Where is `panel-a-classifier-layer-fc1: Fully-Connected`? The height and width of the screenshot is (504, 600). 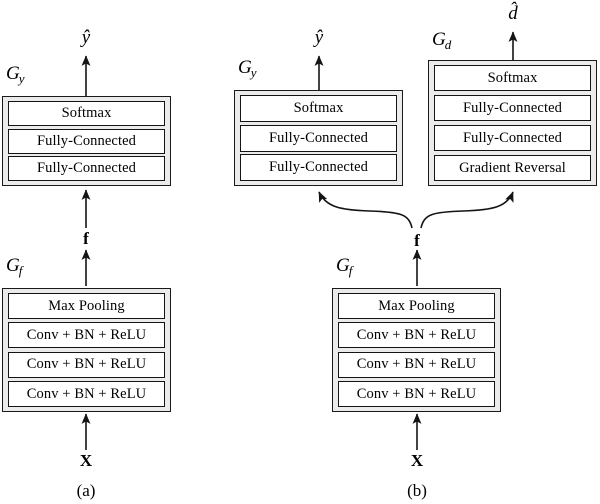 panel-a-classifier-layer-fc1: Fully-Connected is located at coordinates (86, 141).